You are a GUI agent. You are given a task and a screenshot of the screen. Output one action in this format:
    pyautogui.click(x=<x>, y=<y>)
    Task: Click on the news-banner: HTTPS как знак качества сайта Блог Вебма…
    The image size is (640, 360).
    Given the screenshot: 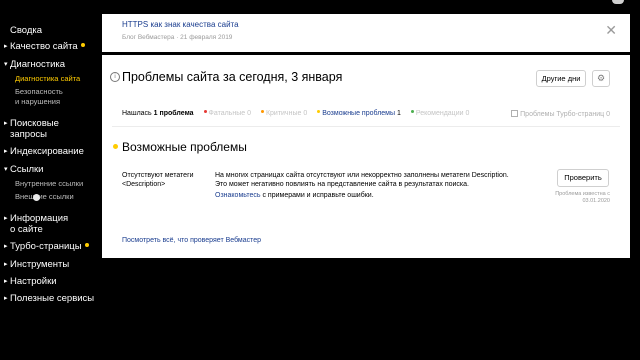 What is the action you would take?
    pyautogui.click(x=366, y=33)
    